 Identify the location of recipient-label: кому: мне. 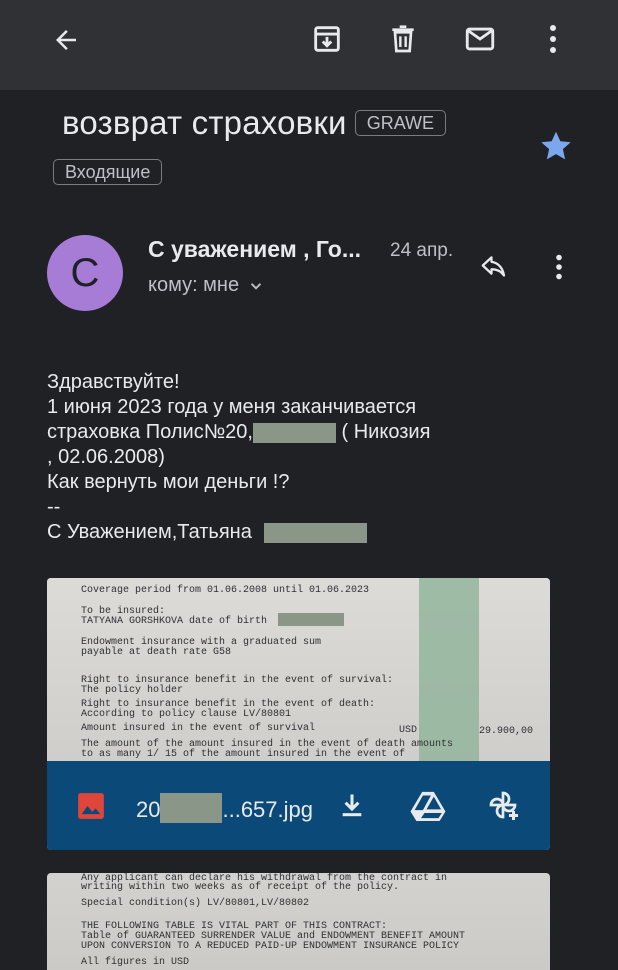
(194, 285).